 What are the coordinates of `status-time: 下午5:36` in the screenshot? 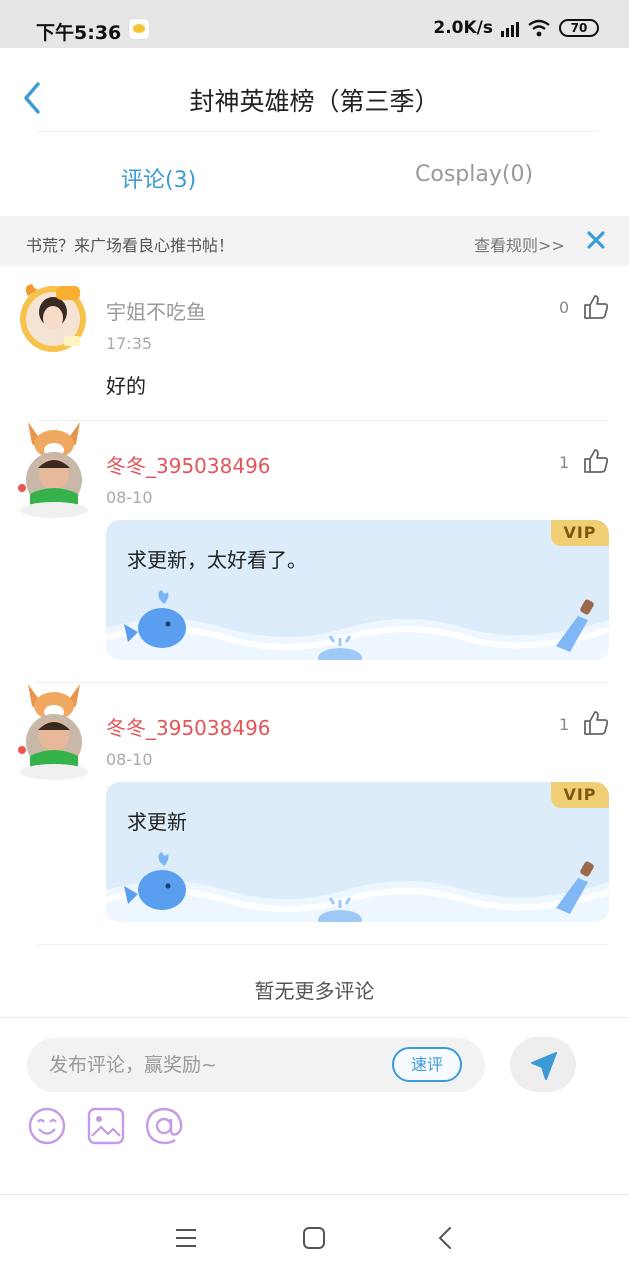 It's located at (79, 33).